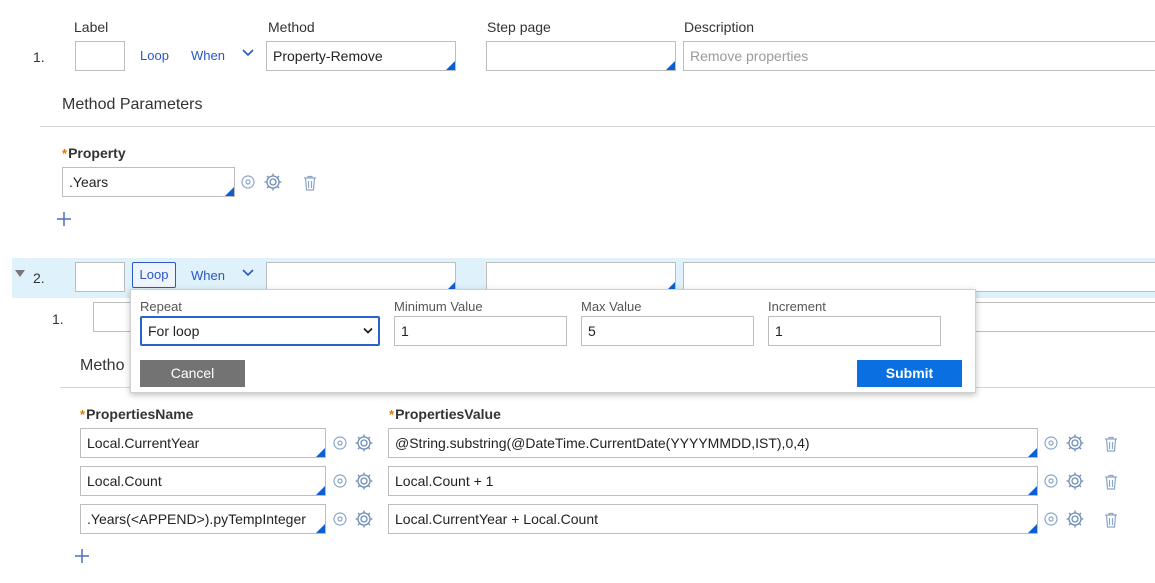  What do you see at coordinates (597, 126) in the screenshot?
I see `section-divider` at bounding box center [597, 126].